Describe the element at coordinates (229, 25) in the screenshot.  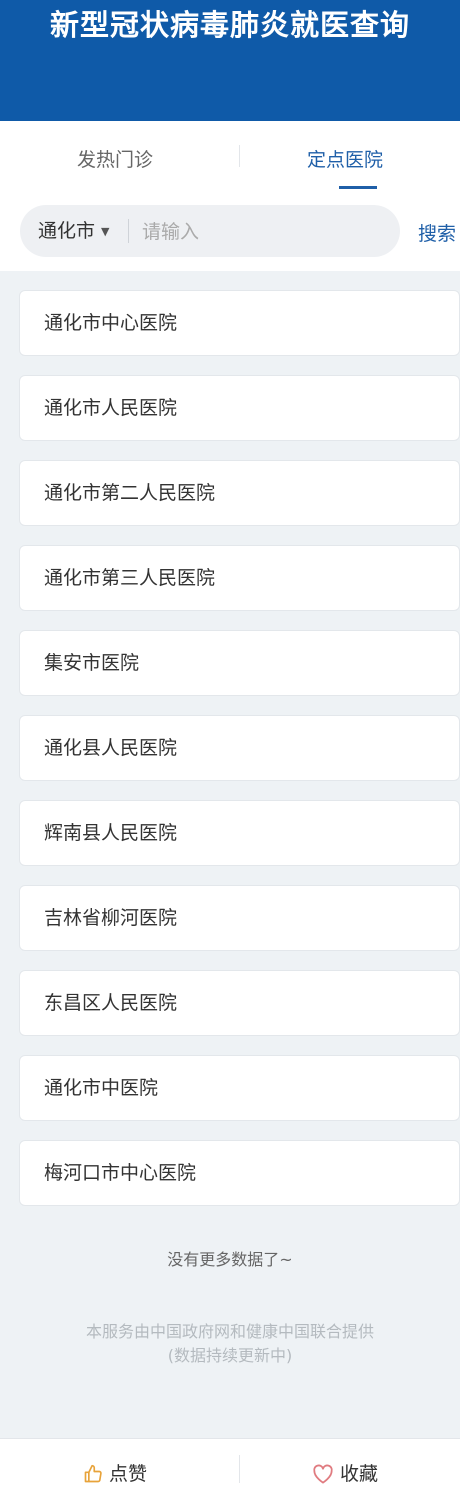
I see `page-title: 新型冠状病毒肺炎就医查询` at that location.